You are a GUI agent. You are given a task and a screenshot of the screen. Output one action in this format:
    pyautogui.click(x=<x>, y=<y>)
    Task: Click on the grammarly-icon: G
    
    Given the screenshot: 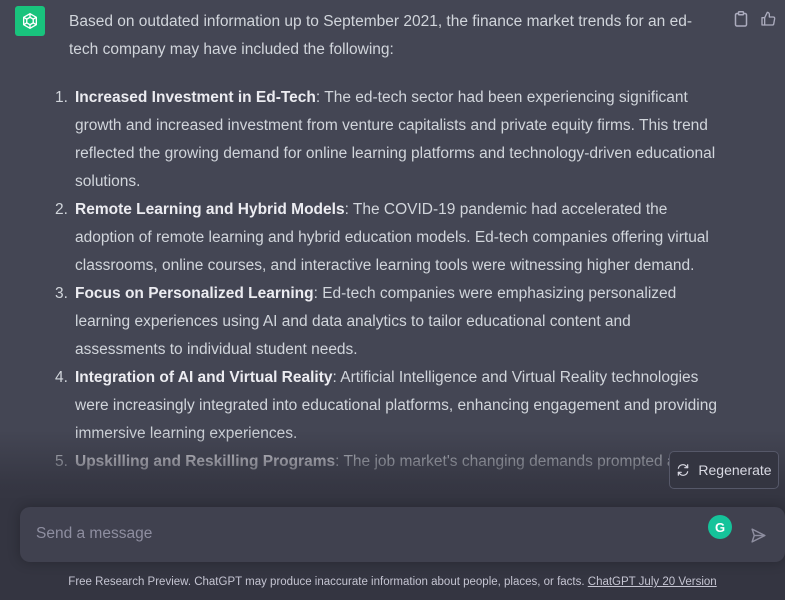 What is the action you would take?
    pyautogui.click(x=720, y=527)
    